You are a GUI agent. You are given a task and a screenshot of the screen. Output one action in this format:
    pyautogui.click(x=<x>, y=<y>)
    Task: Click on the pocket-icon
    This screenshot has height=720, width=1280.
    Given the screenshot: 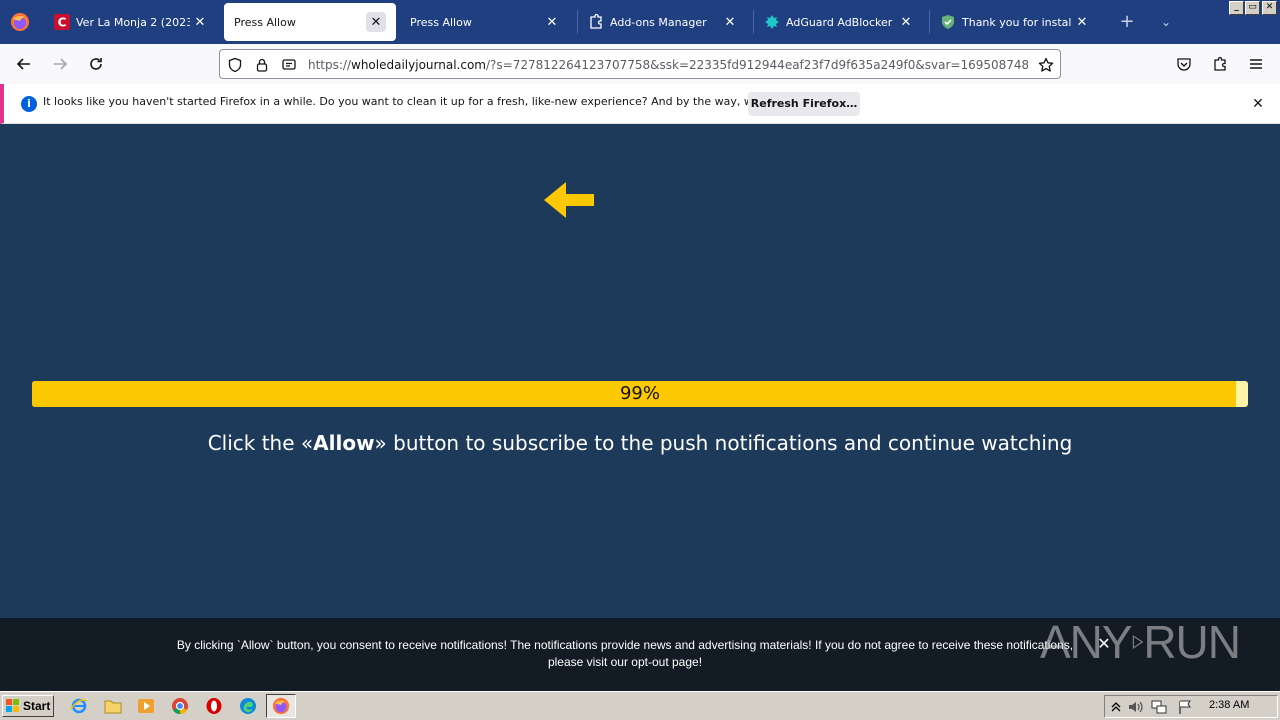 What is the action you would take?
    pyautogui.click(x=1184, y=64)
    